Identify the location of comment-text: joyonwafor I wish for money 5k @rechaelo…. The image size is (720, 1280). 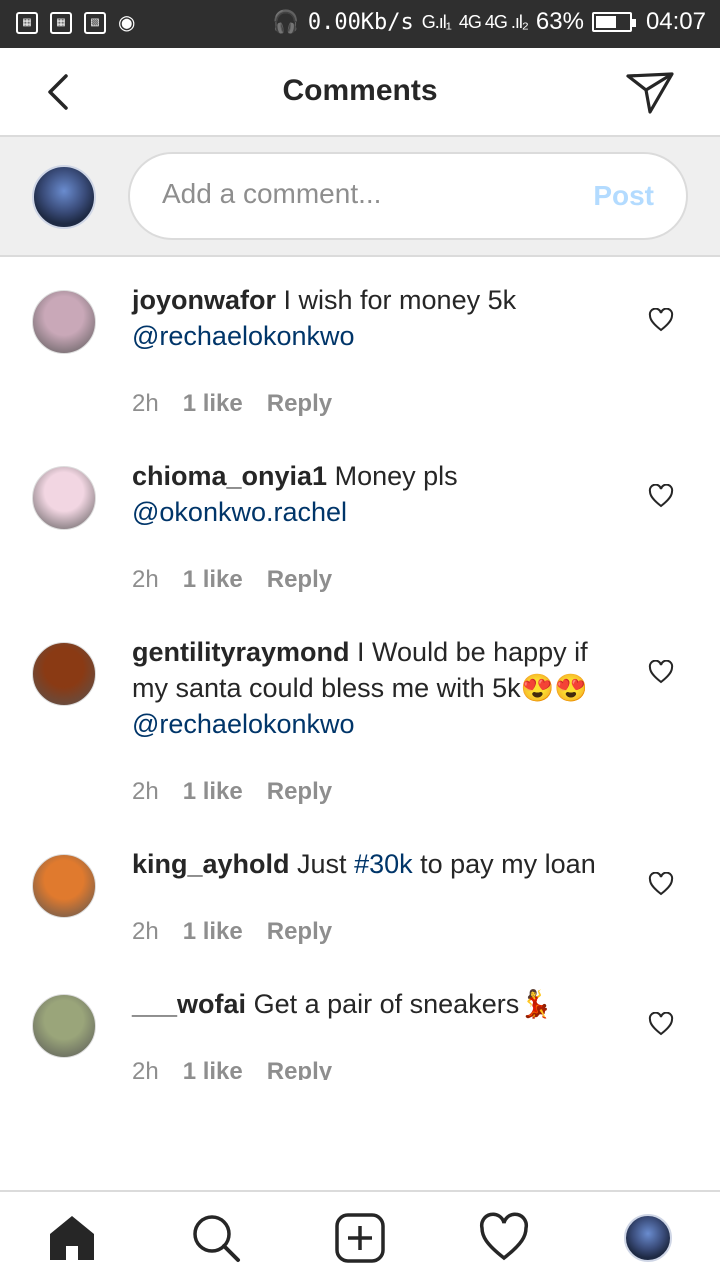
(377, 318).